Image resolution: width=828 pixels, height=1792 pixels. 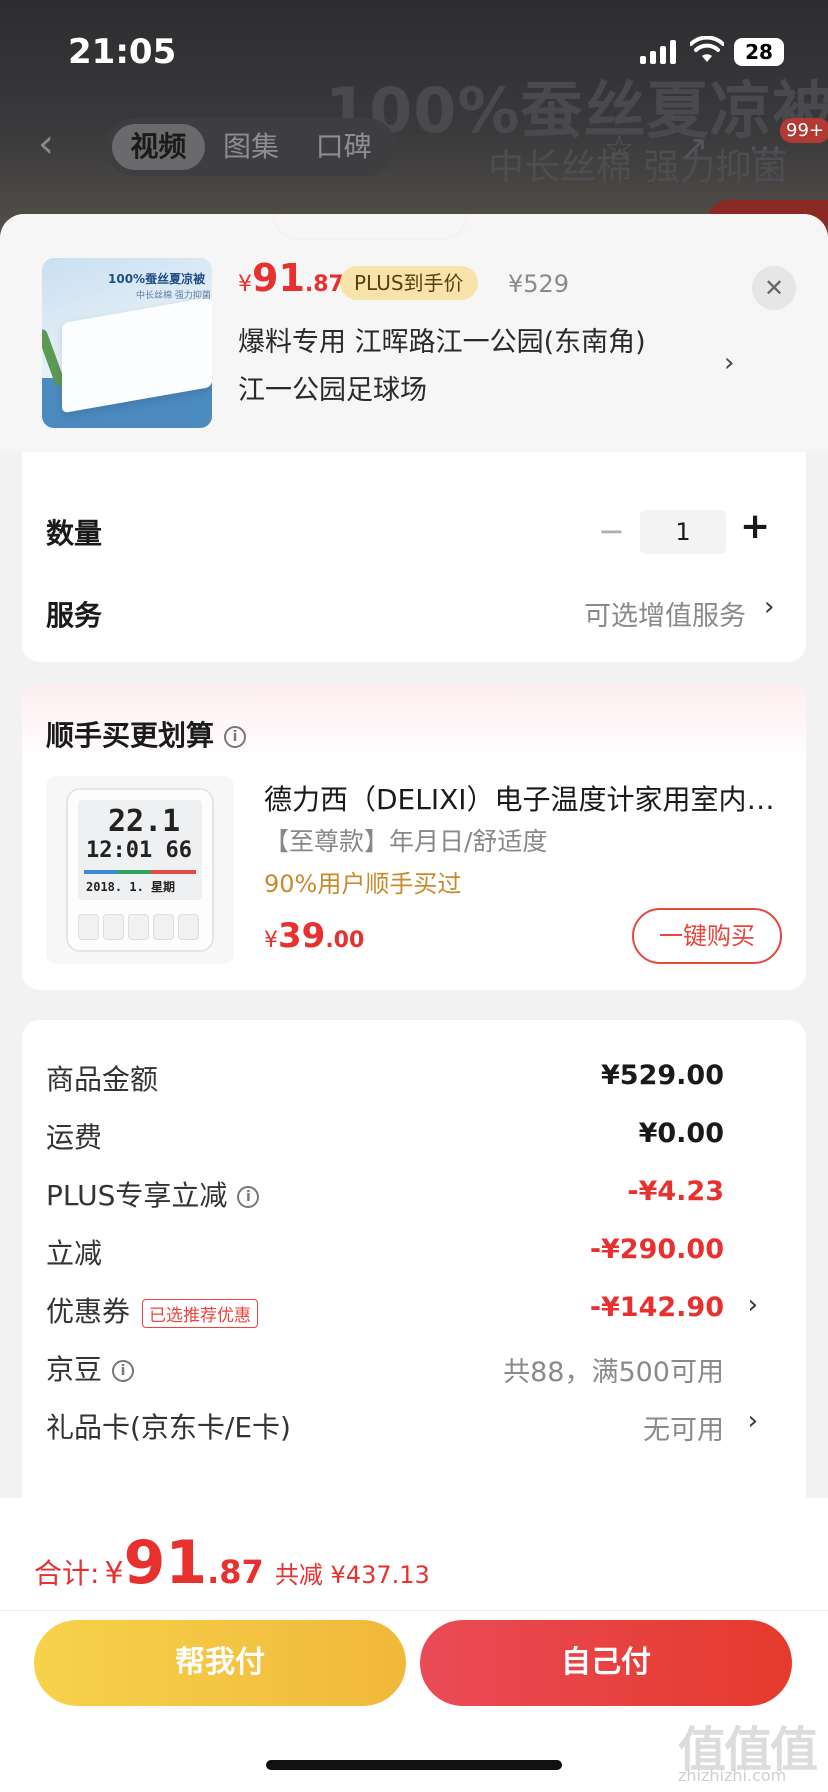 What do you see at coordinates (416, 1426) in the screenshot?
I see `summary-row-gift-card: 礼品卡(京东卡/E卡) 无可用 ›` at bounding box center [416, 1426].